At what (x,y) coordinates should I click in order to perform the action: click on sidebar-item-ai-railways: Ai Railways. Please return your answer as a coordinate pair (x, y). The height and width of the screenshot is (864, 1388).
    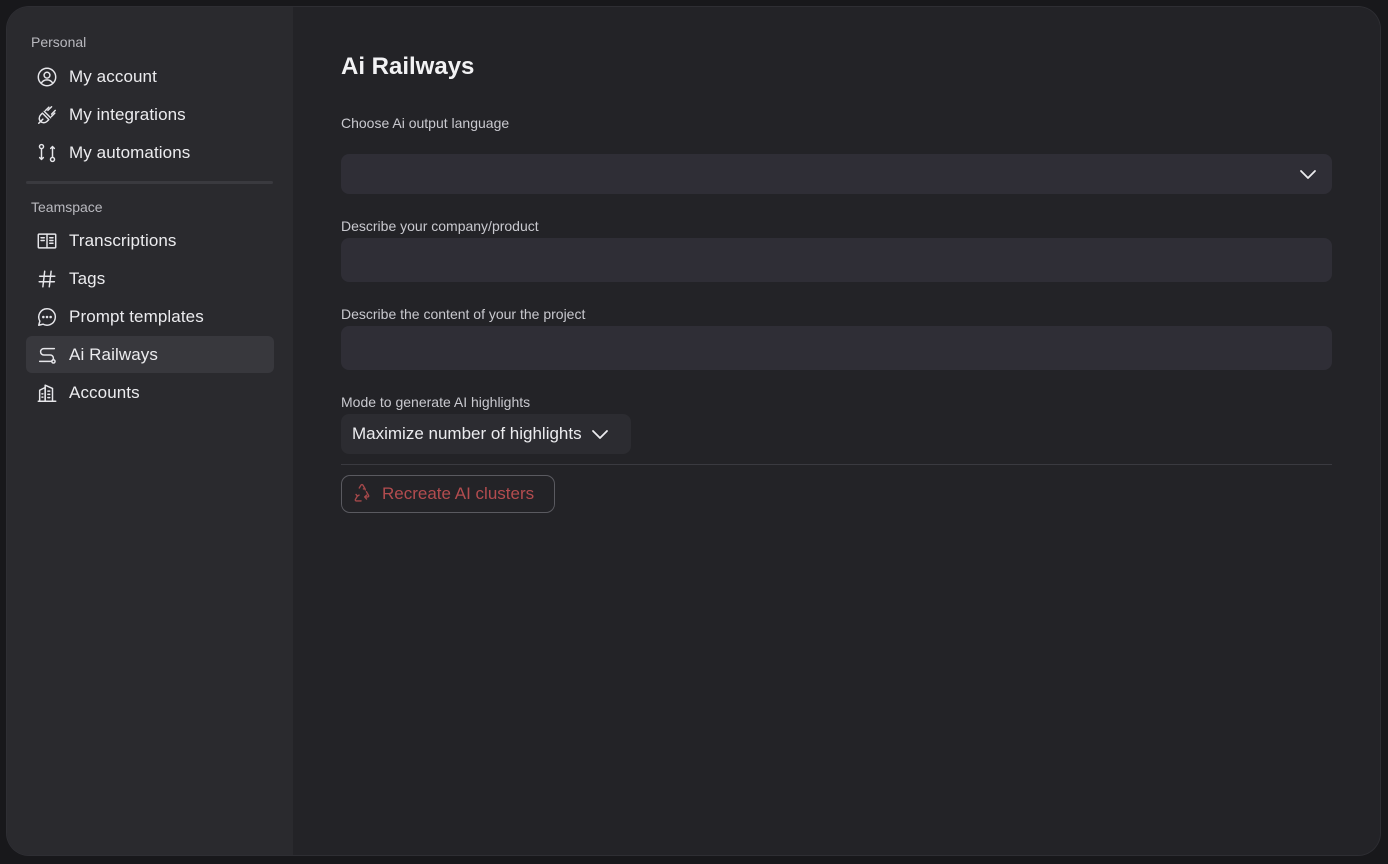
    Looking at the image, I should click on (150, 354).